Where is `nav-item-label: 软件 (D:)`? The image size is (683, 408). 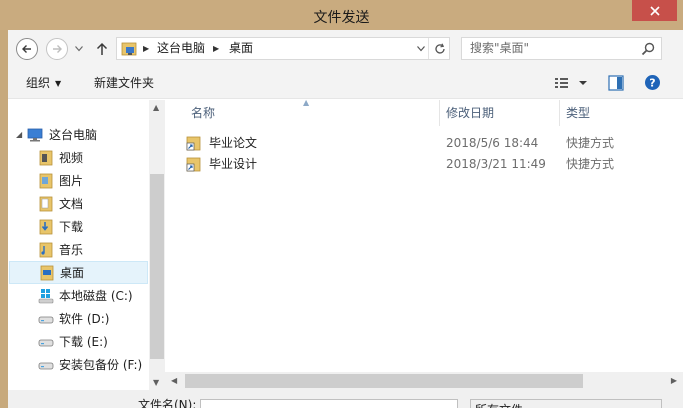 nav-item-label: 软件 (D:) is located at coordinates (84, 319).